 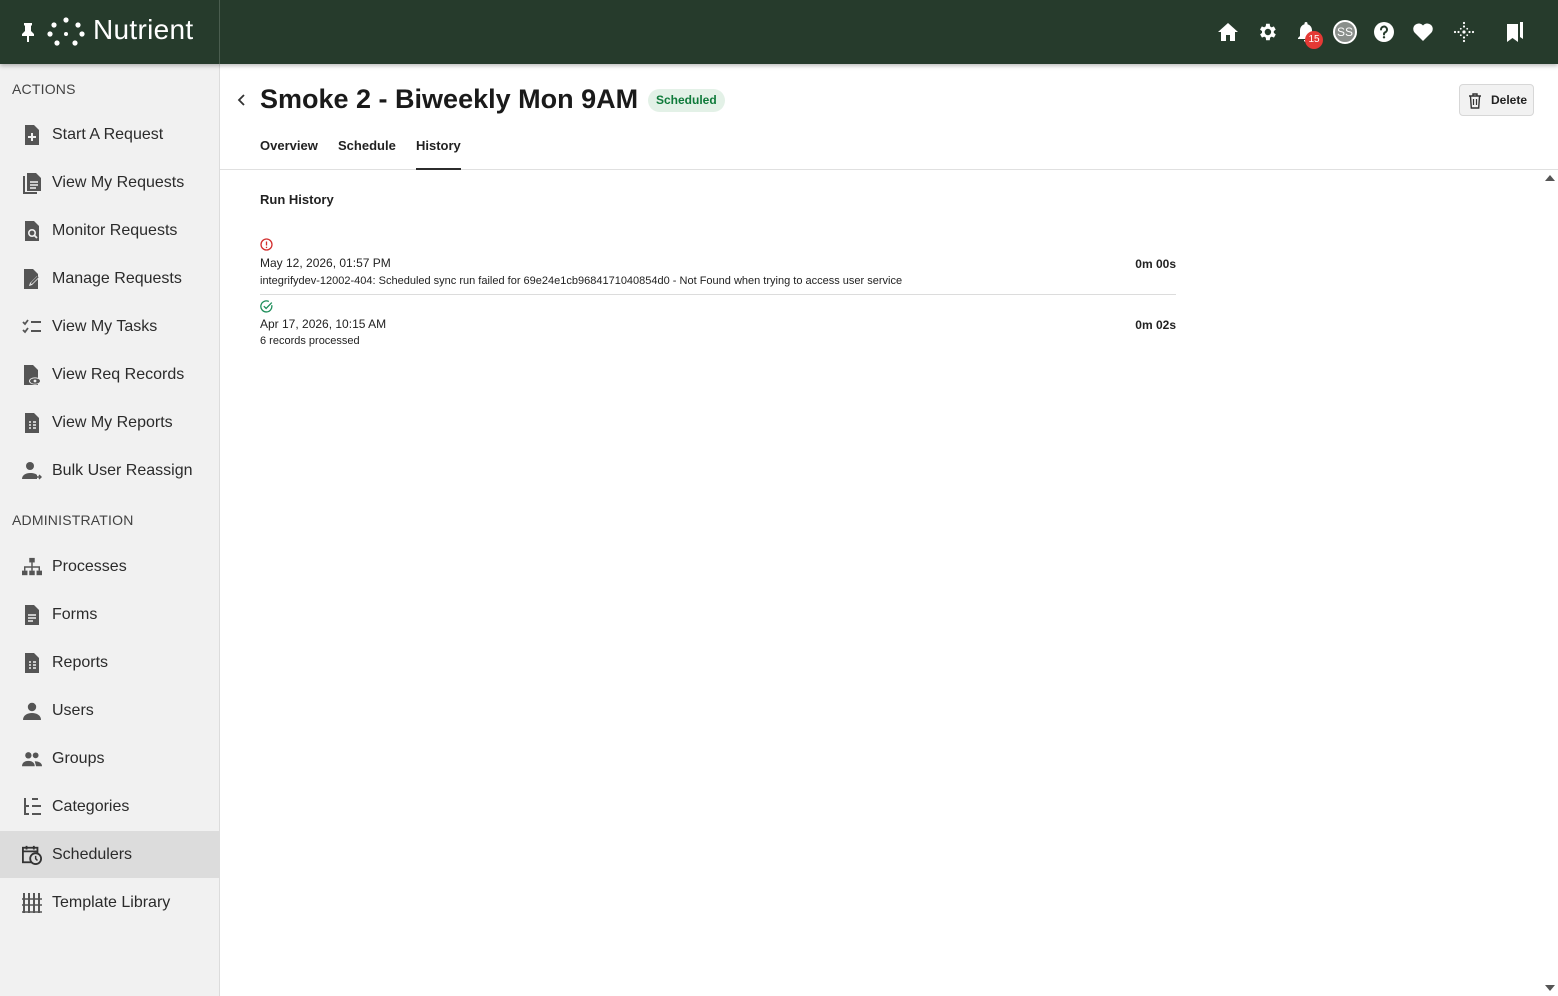 I want to click on sidebar-item-bulk-user-reassign: Bulk User Reassign, so click(x=109, y=470).